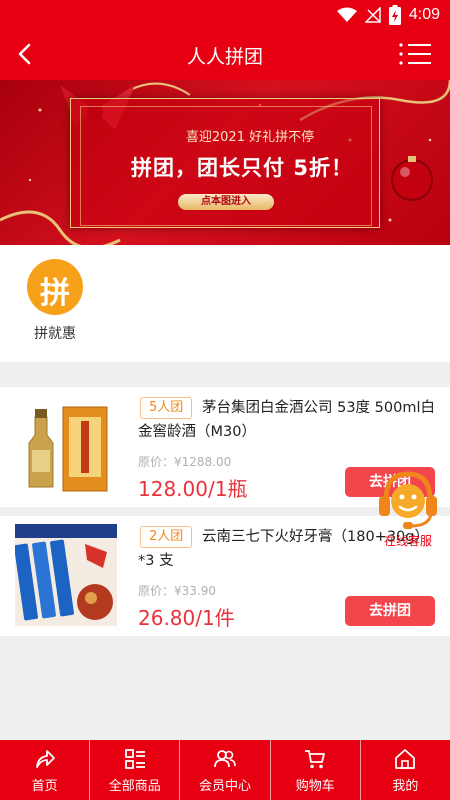 The width and height of the screenshot is (450, 800). What do you see at coordinates (134, 759) in the screenshot?
I see `grid-list-icon` at bounding box center [134, 759].